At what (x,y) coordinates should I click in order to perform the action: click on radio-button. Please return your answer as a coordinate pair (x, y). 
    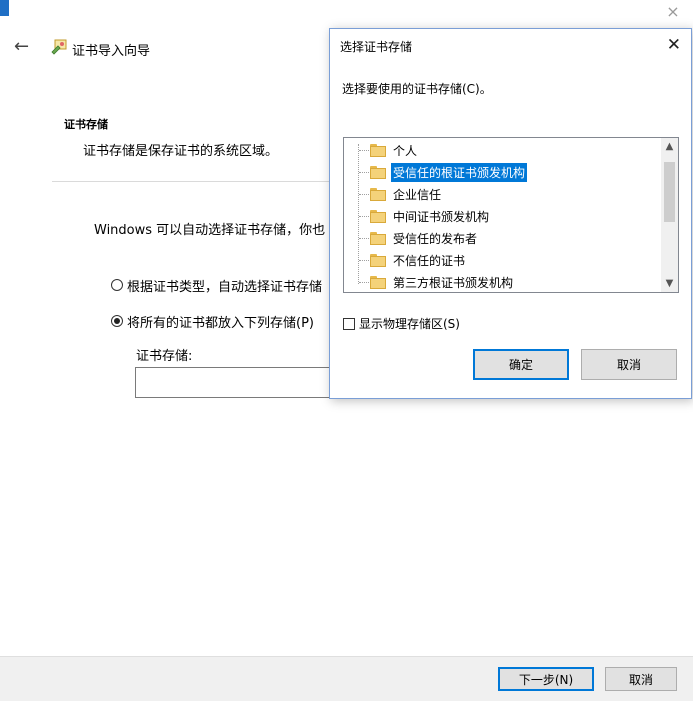
    Looking at the image, I should click on (117, 285).